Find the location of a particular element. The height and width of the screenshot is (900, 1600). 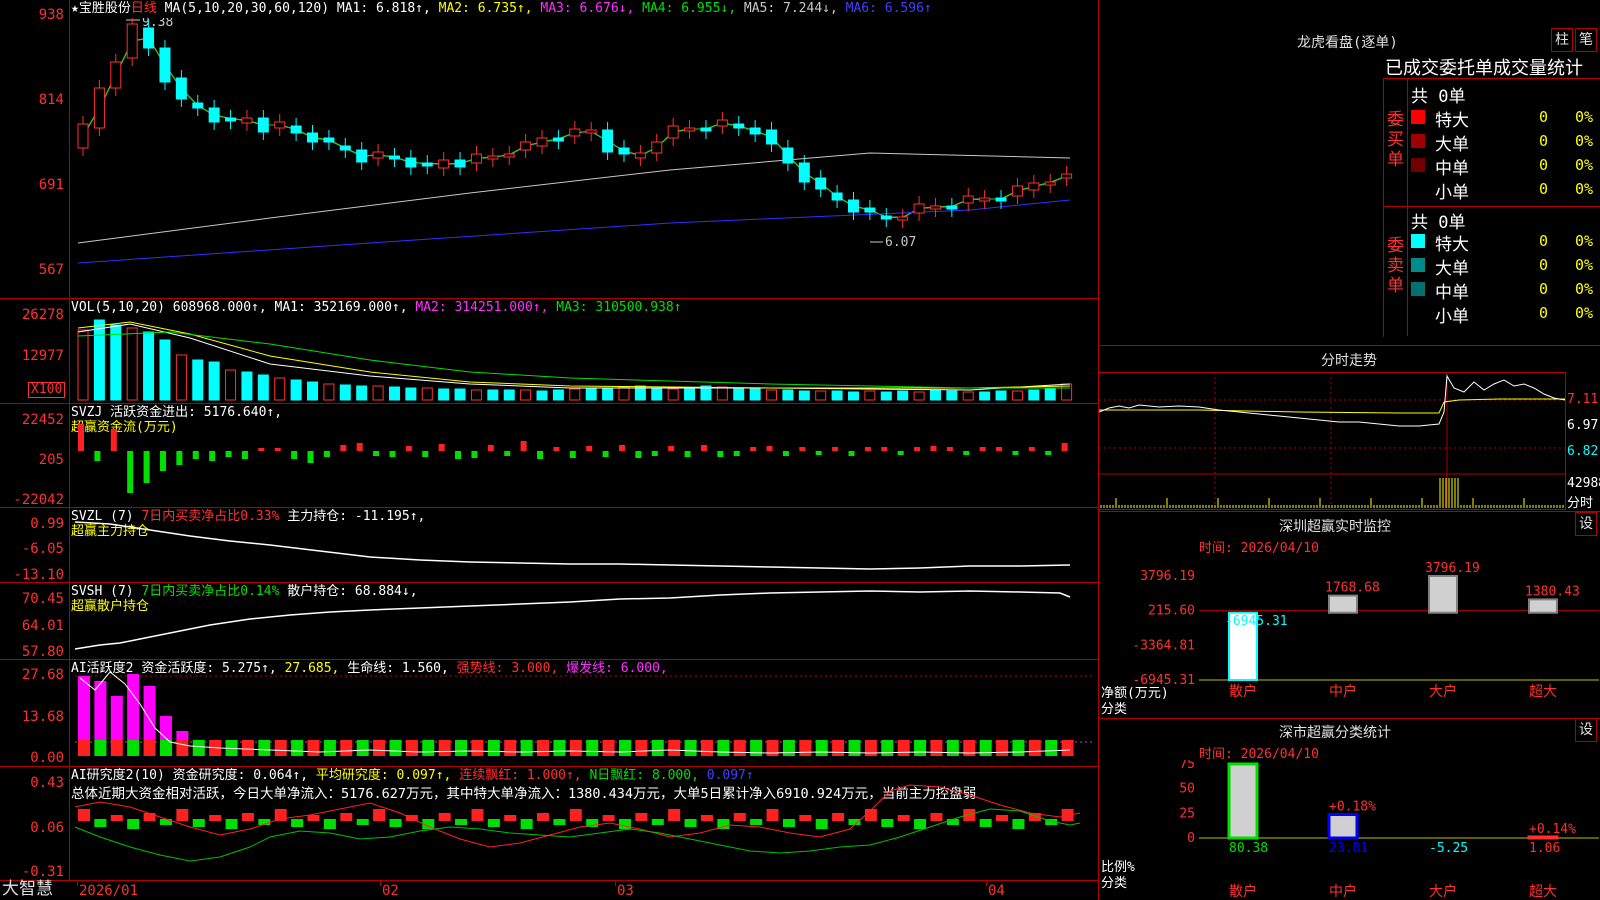

monitor-ytick: -6945.31 is located at coordinates (1163, 680).